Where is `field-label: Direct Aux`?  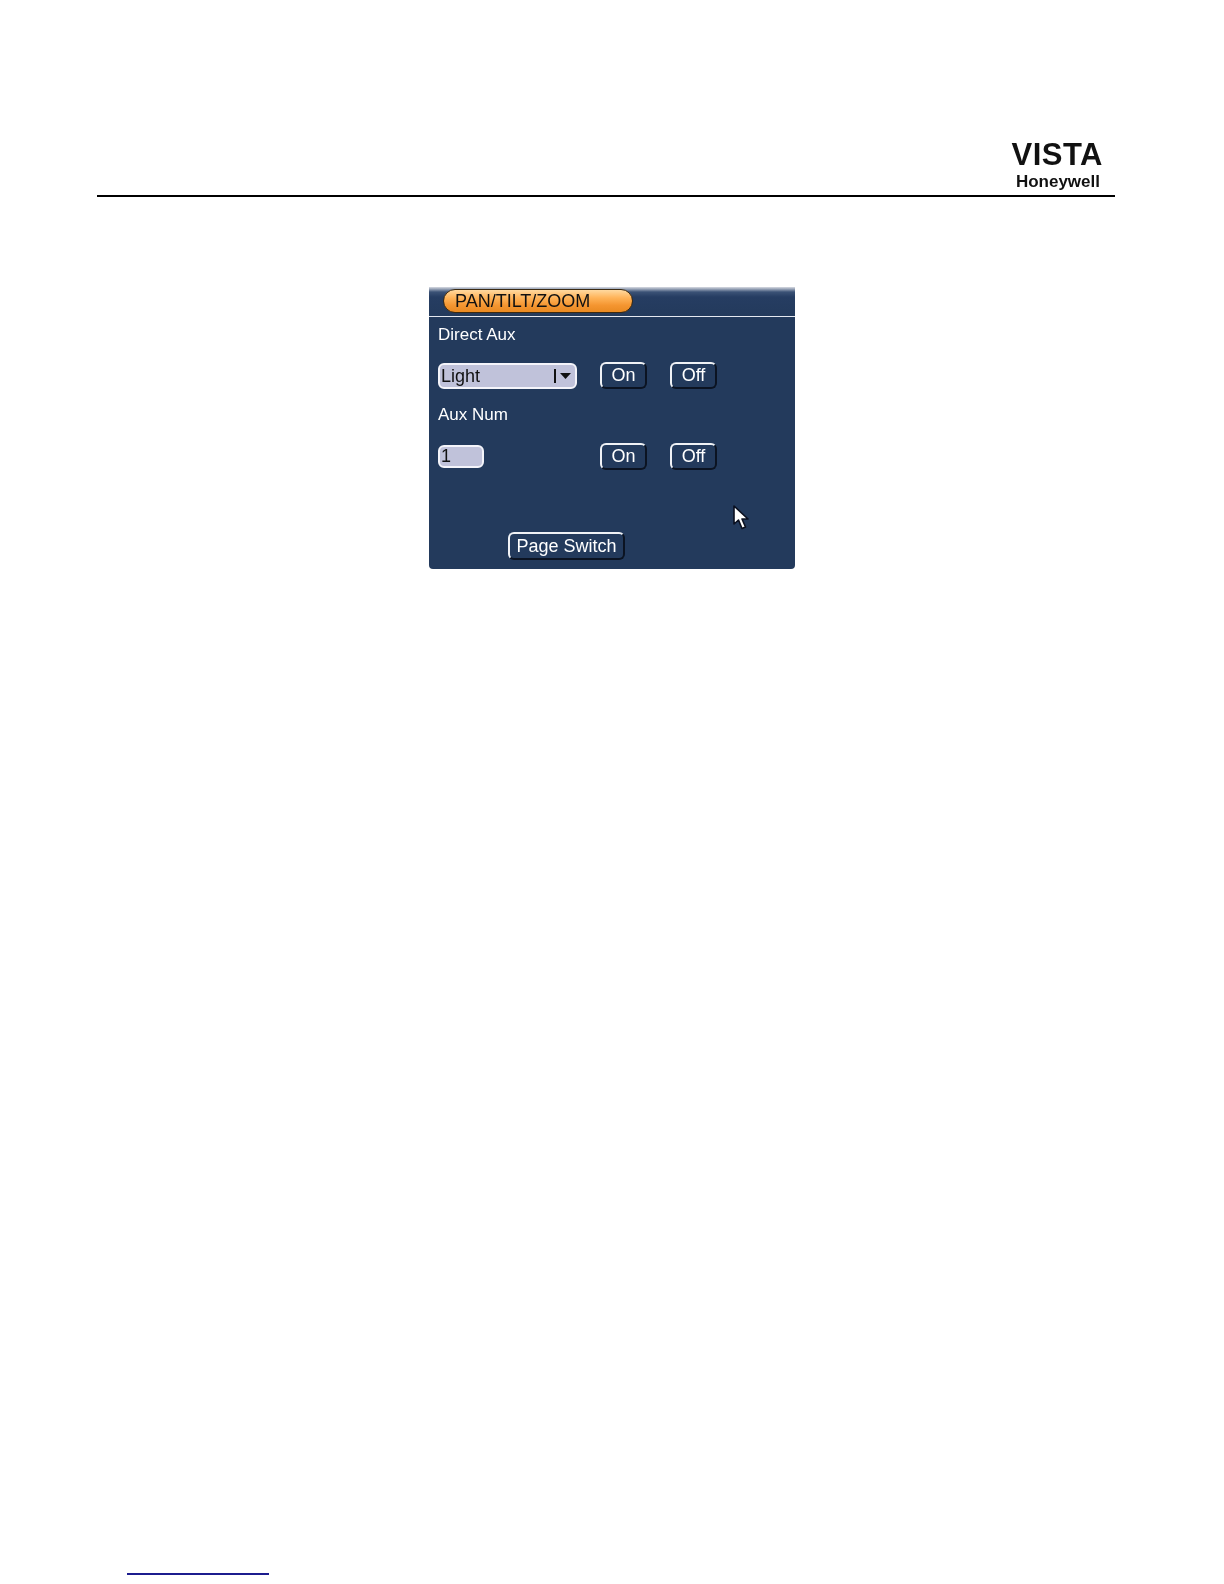 field-label: Direct Aux is located at coordinates (477, 335).